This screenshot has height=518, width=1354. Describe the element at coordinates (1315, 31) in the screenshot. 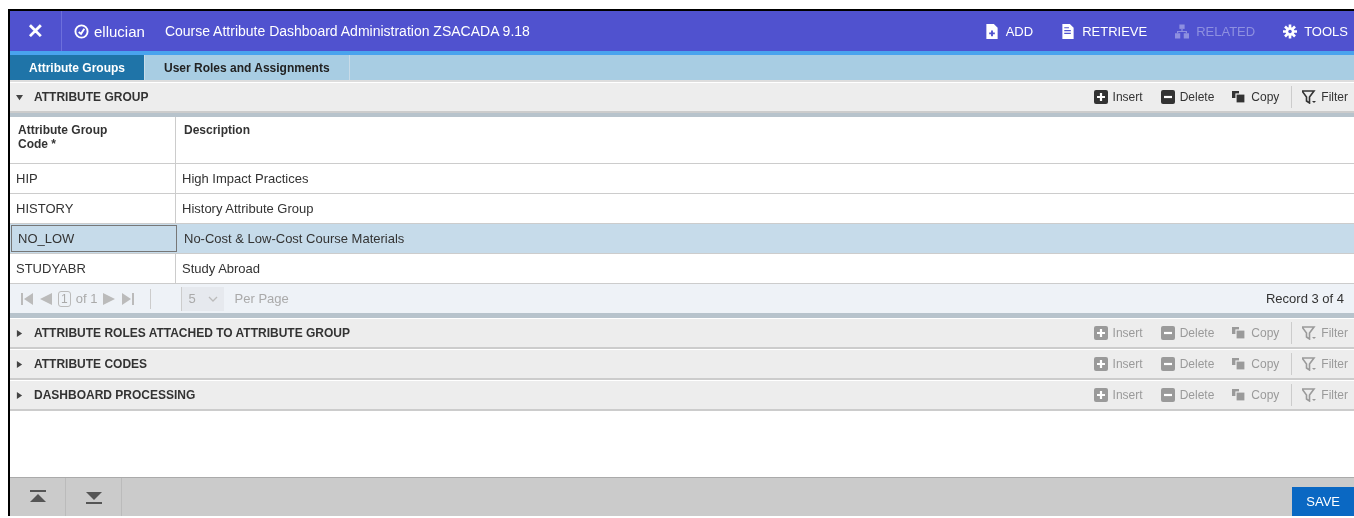

I see `tools-button: TOOLS` at that location.